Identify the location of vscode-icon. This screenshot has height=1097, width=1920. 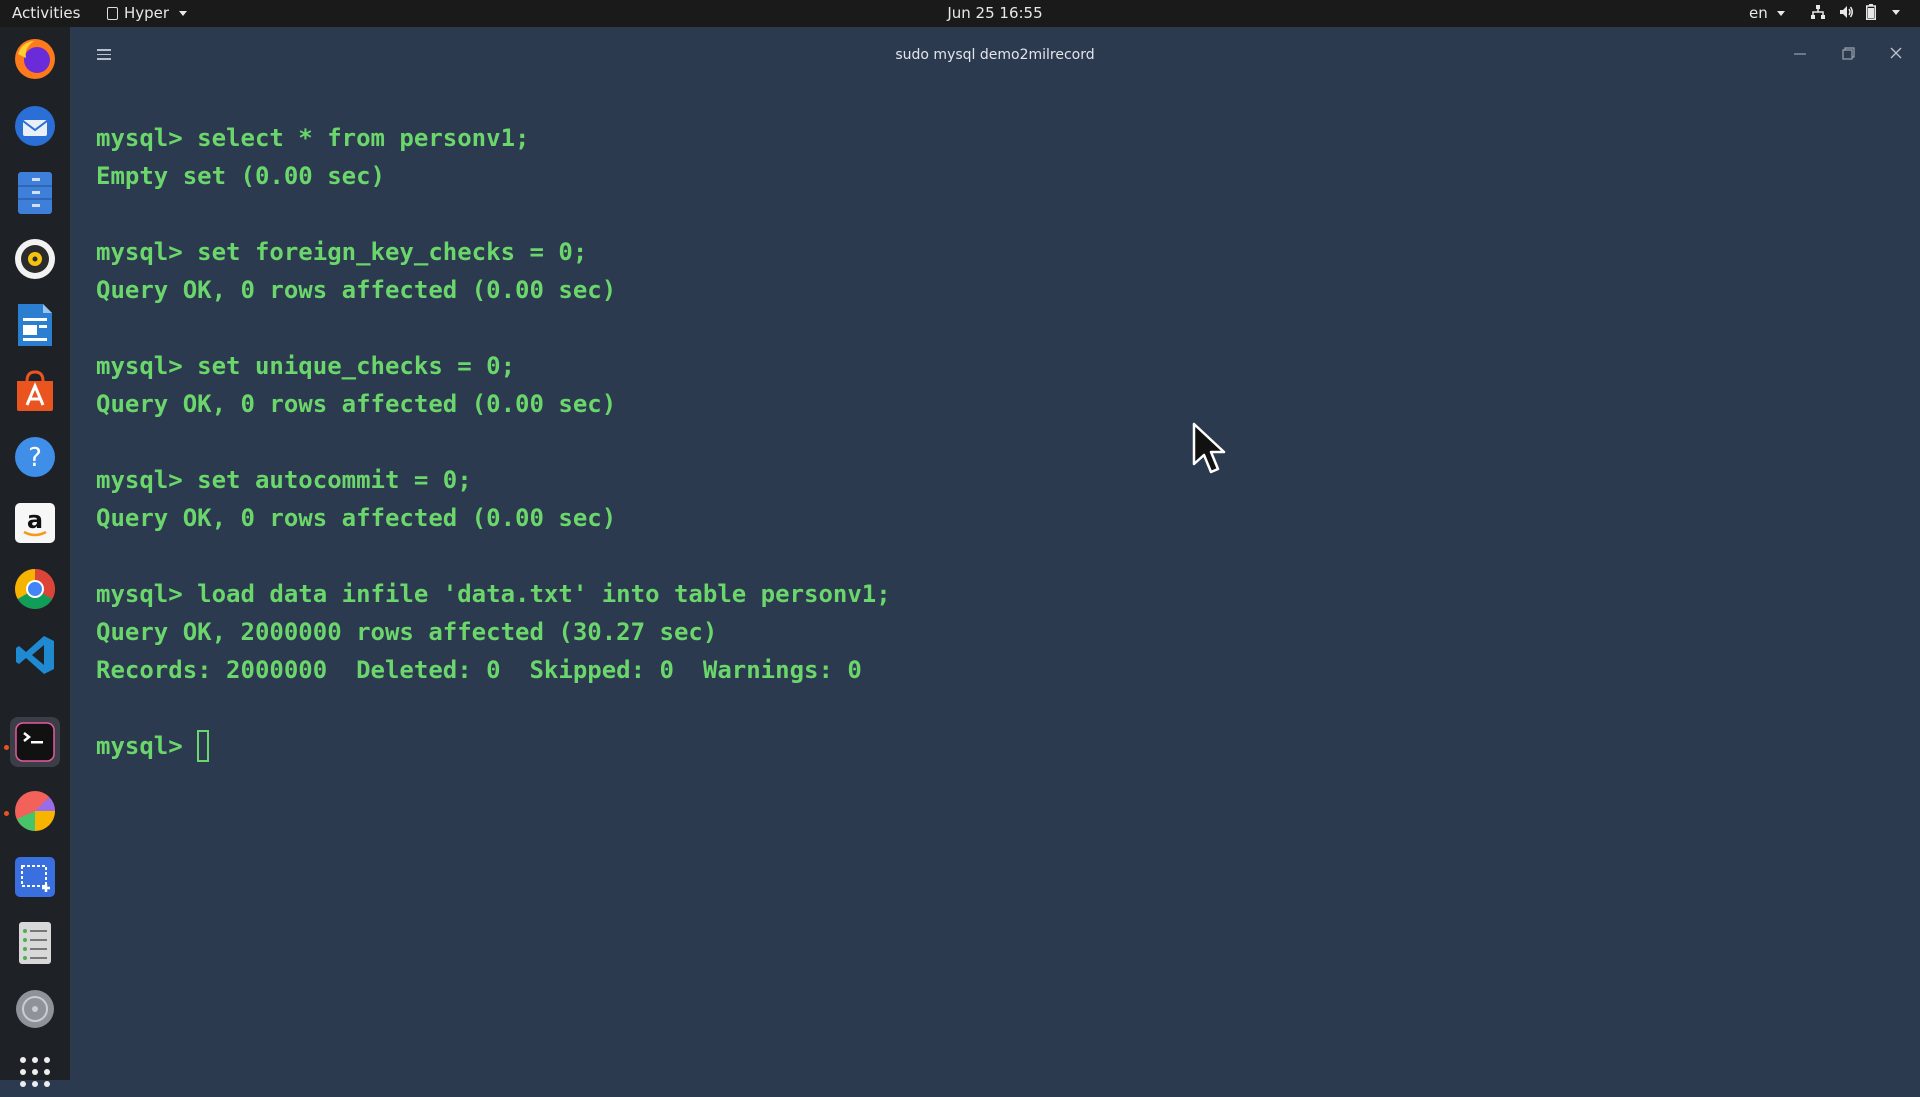
(35, 655).